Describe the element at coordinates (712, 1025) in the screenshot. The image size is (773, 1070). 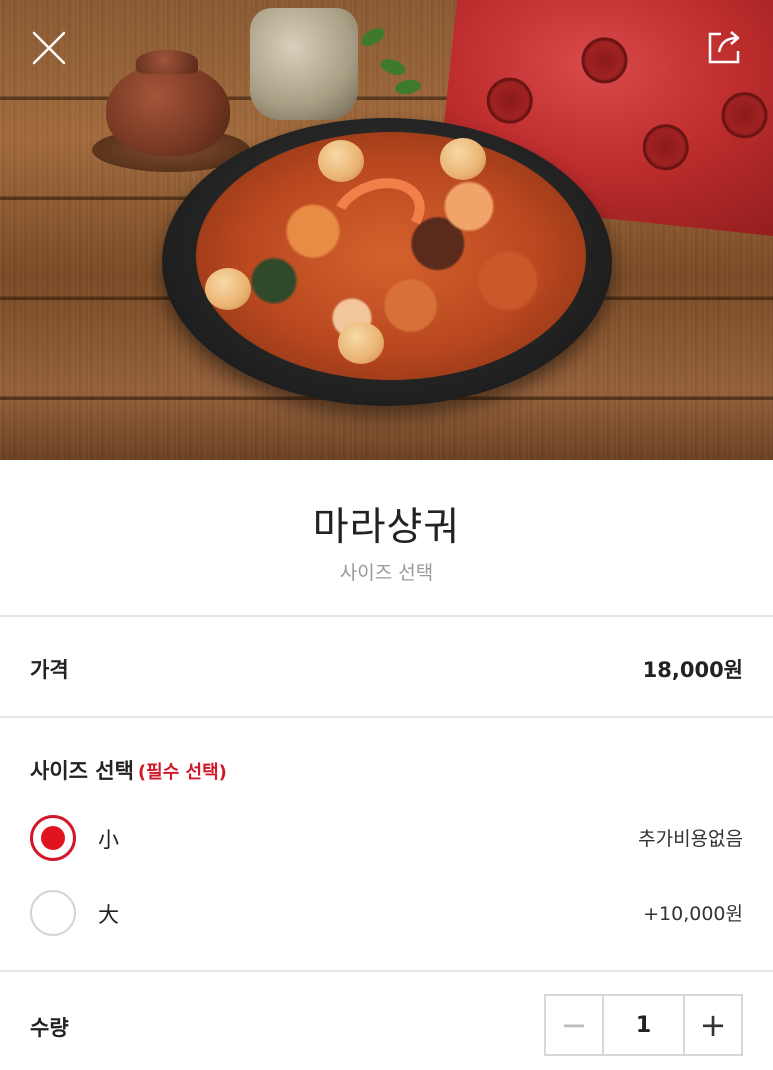
I see `increase-quantity-button: +` at that location.